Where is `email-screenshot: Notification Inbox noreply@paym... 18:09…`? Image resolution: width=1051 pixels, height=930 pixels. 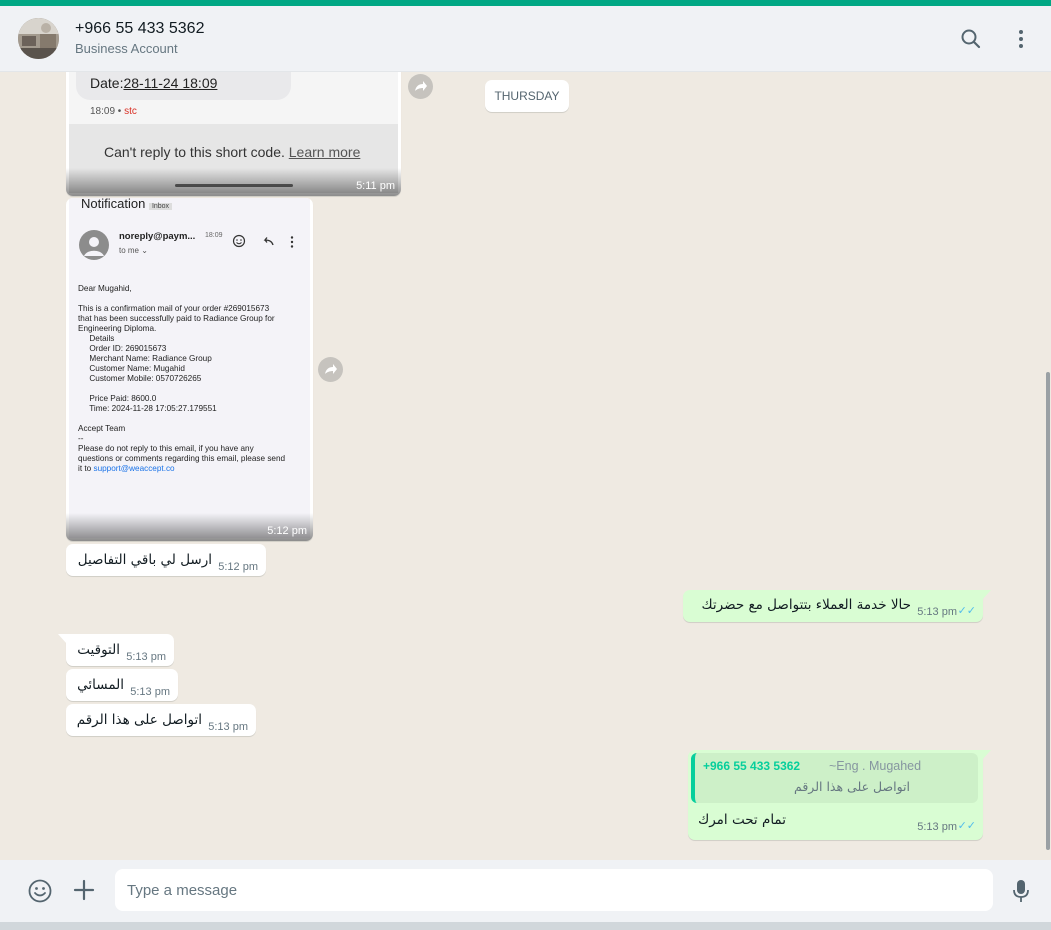 email-screenshot: Notification Inbox noreply@paym... 18:09… is located at coordinates (189, 368).